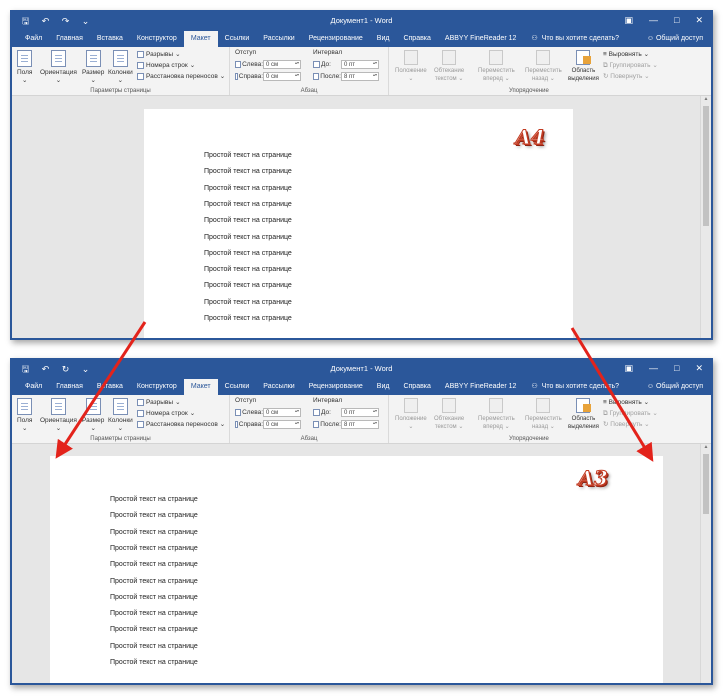 The height and width of the screenshot is (696, 725). Describe the element at coordinates (93, 67) in the screenshot. I see `size-button: Размер ⌄` at that location.